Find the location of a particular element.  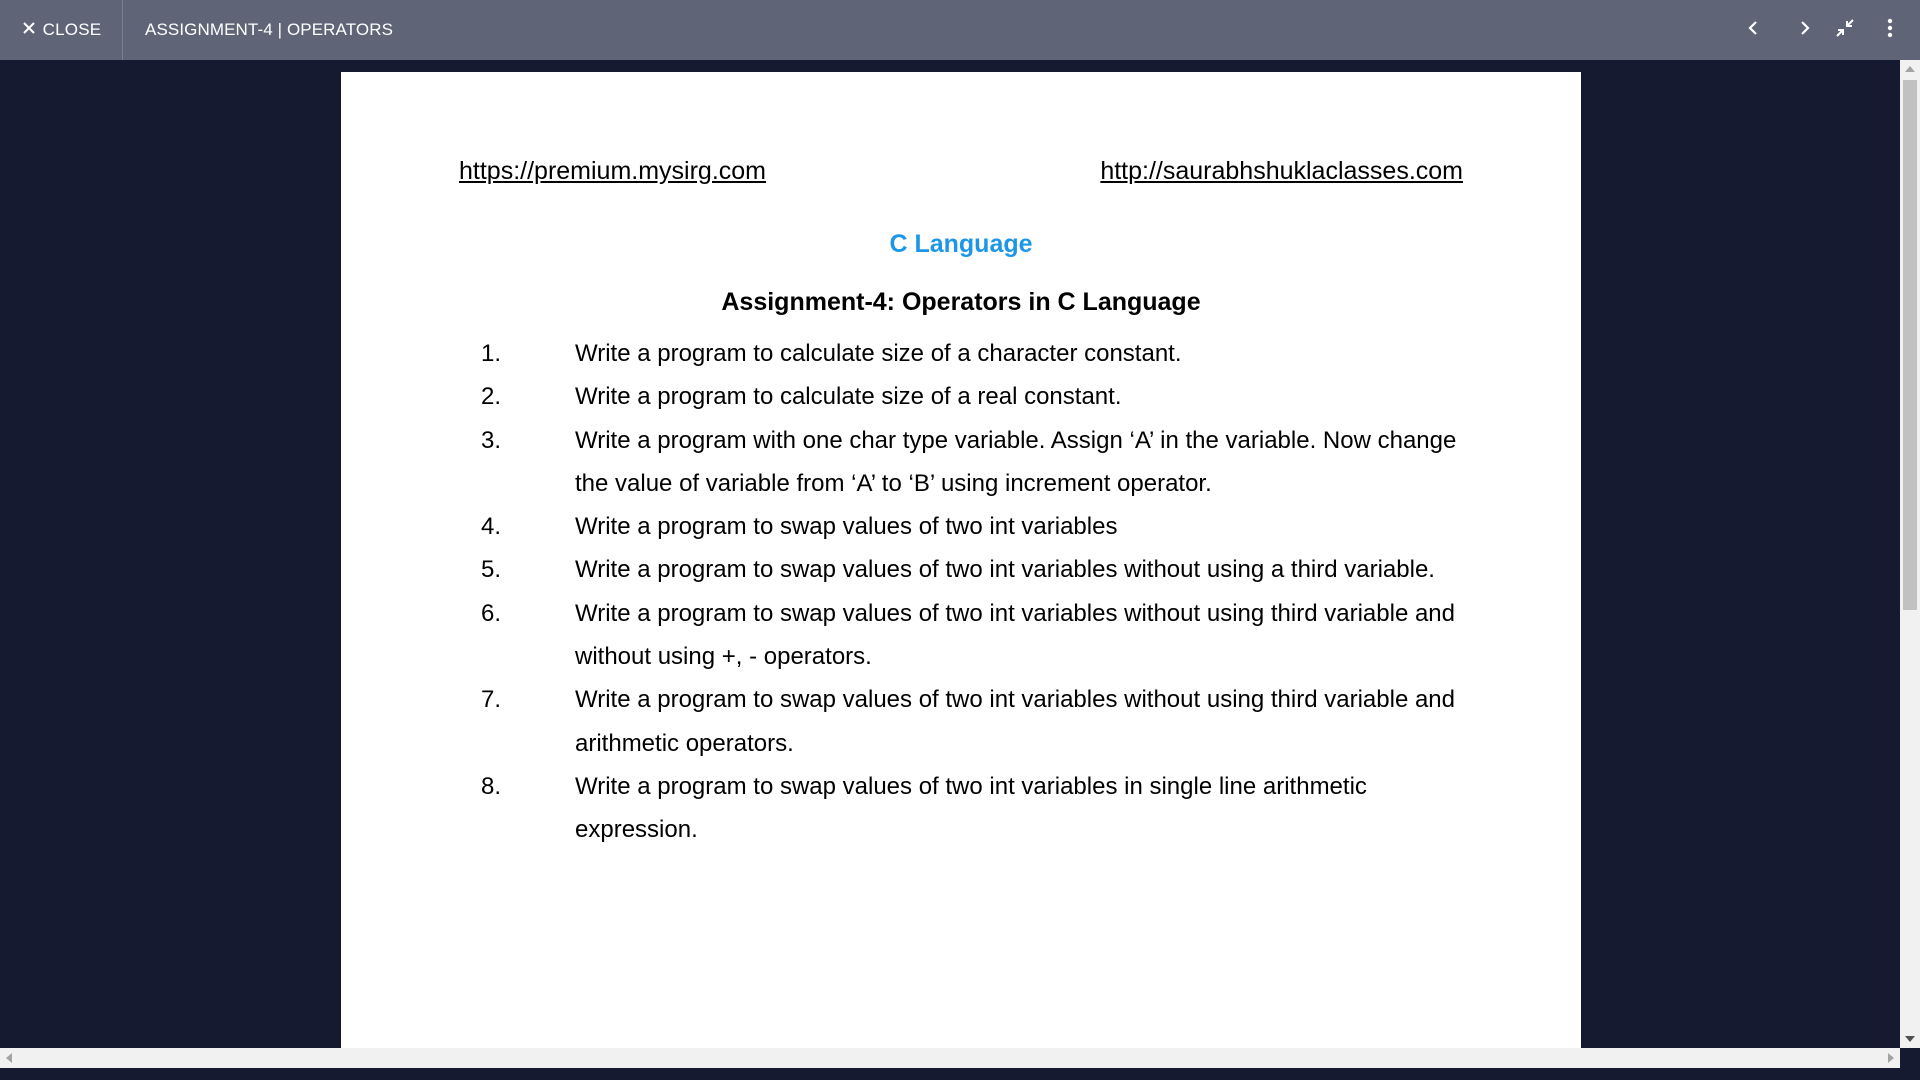

question-number: 4. is located at coordinates (491, 527).